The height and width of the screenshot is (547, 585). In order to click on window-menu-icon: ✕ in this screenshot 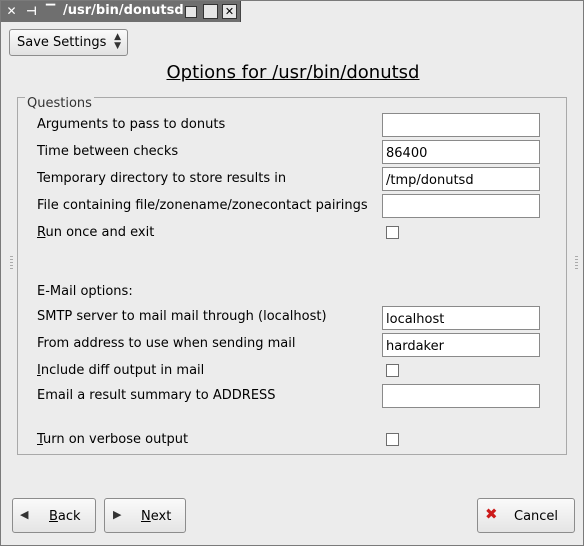, I will do `click(11, 11)`.